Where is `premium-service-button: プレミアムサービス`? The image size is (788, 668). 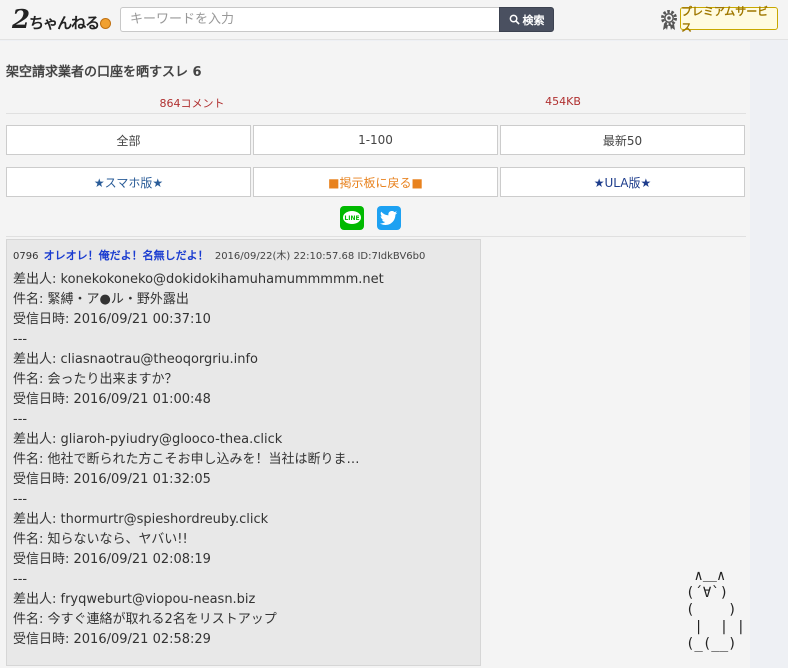
premium-service-button: プレミアムサービス is located at coordinates (729, 19).